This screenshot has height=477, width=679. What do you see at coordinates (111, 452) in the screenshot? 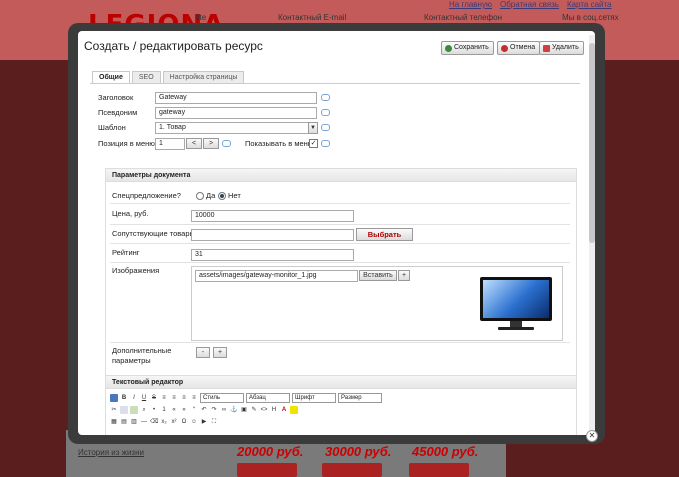
I see `history-link: История из жизни` at bounding box center [111, 452].